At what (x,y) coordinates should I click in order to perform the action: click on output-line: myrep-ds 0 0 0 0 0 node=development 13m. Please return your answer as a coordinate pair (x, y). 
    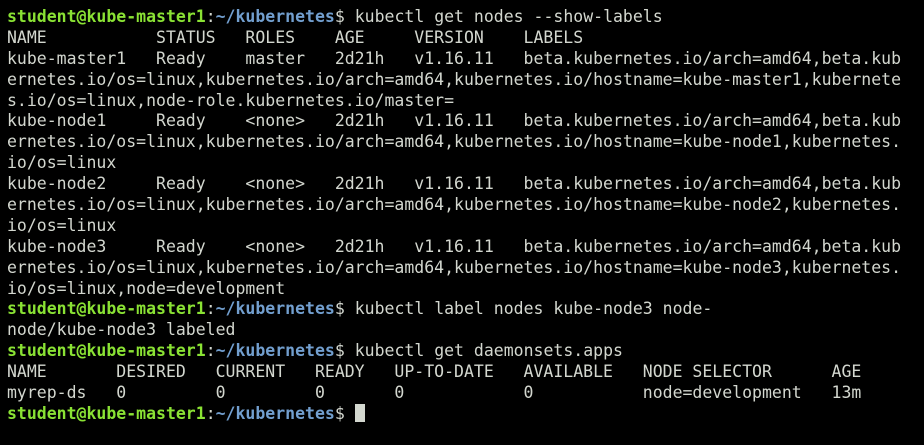
    Looking at the image, I should click on (434, 393).